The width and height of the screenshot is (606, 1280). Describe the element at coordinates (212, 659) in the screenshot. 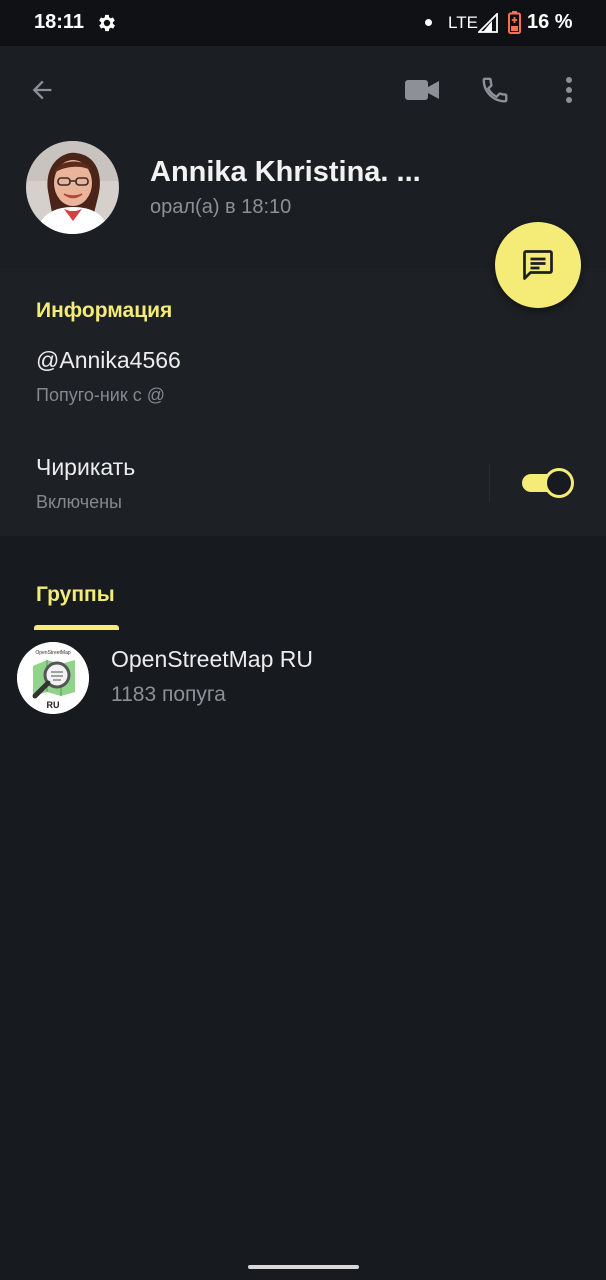

I see `group-name: OpenStreetMap RU` at that location.